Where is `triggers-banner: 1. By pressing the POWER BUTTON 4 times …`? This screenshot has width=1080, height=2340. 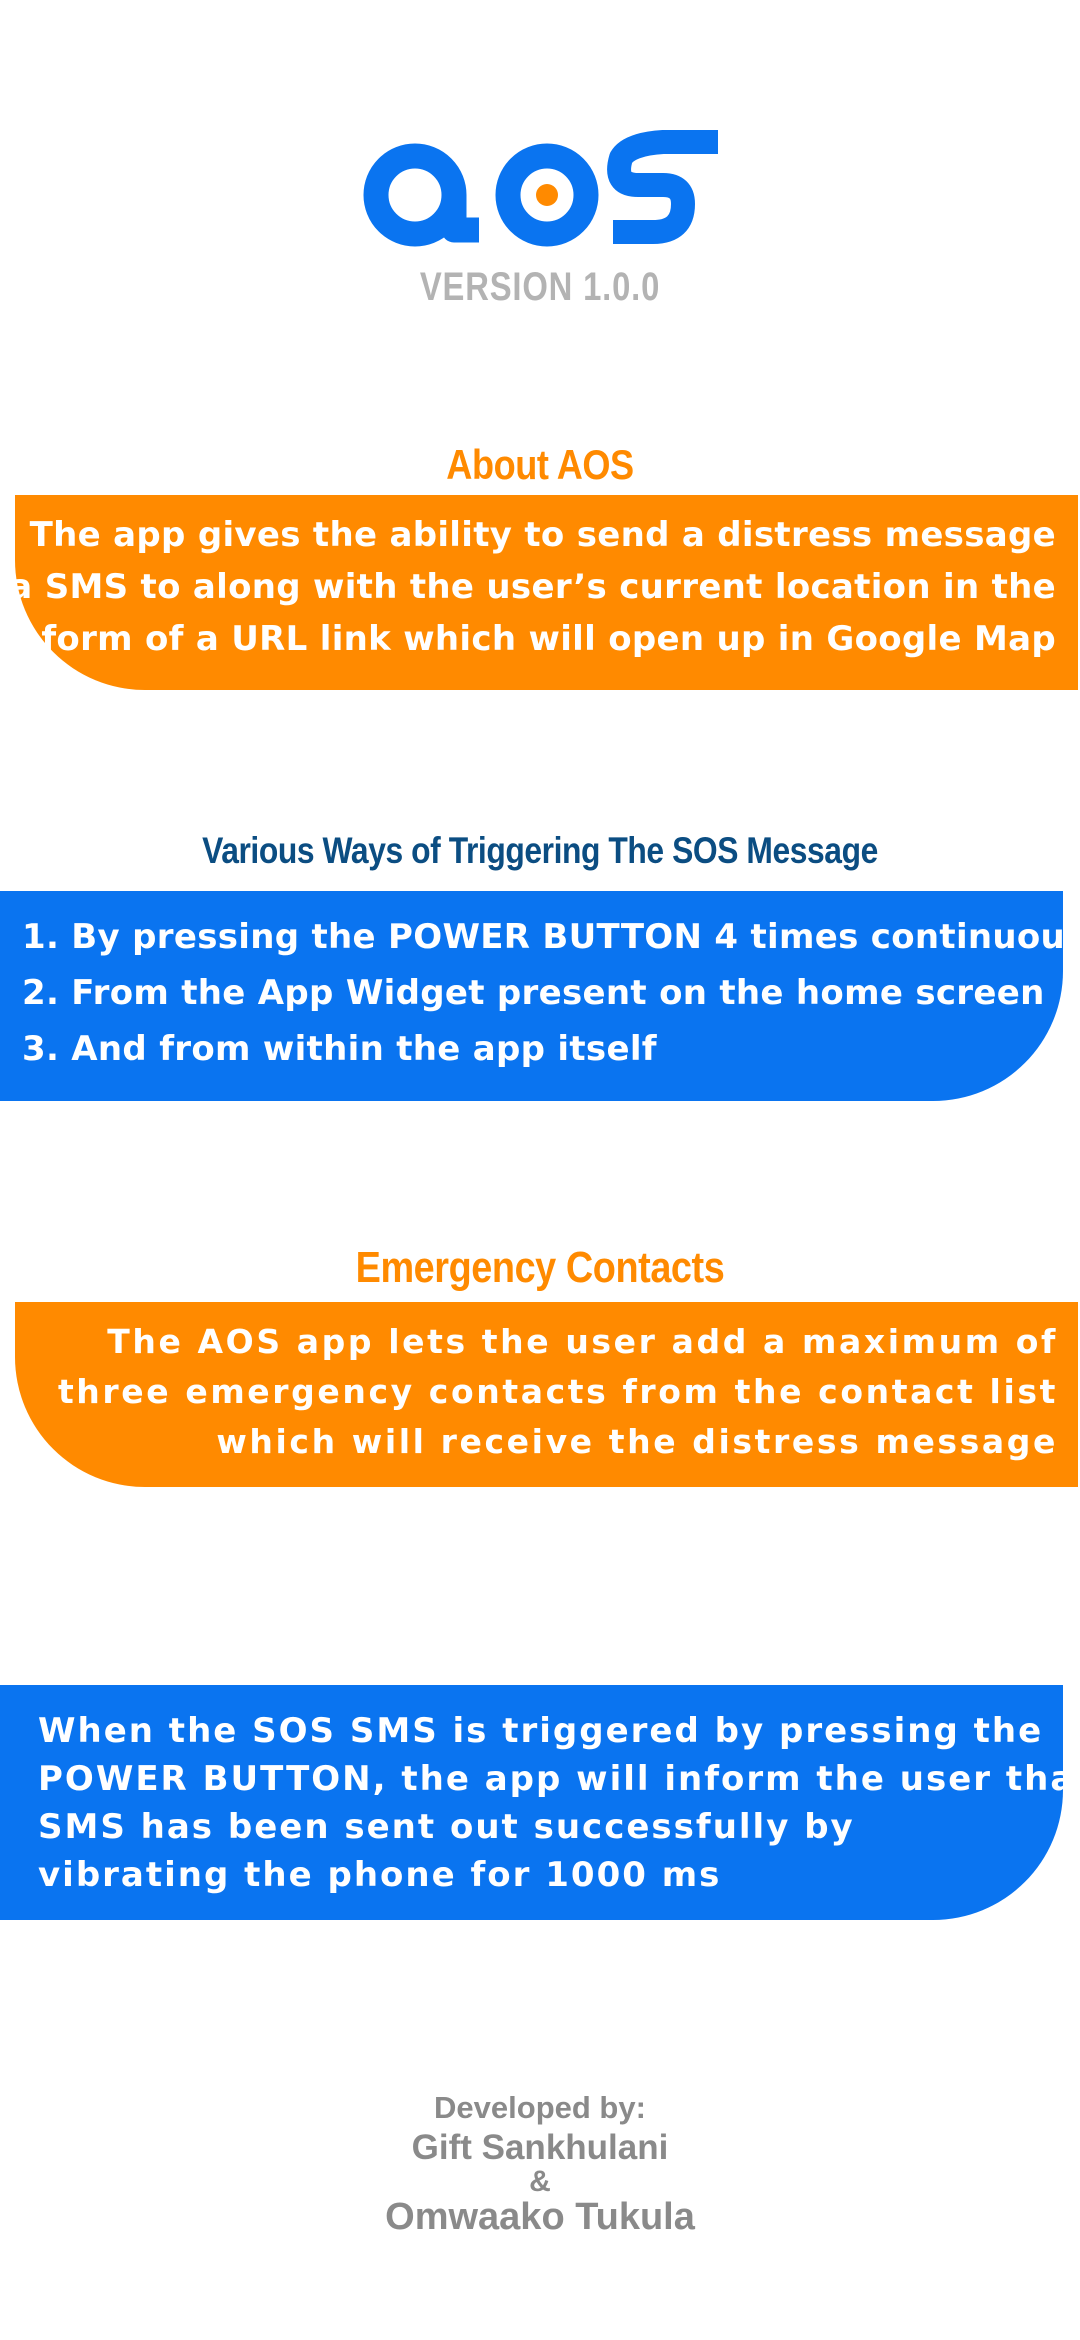
triggers-banner: 1. By pressing the POWER BUTTON 4 times … is located at coordinates (540, 996).